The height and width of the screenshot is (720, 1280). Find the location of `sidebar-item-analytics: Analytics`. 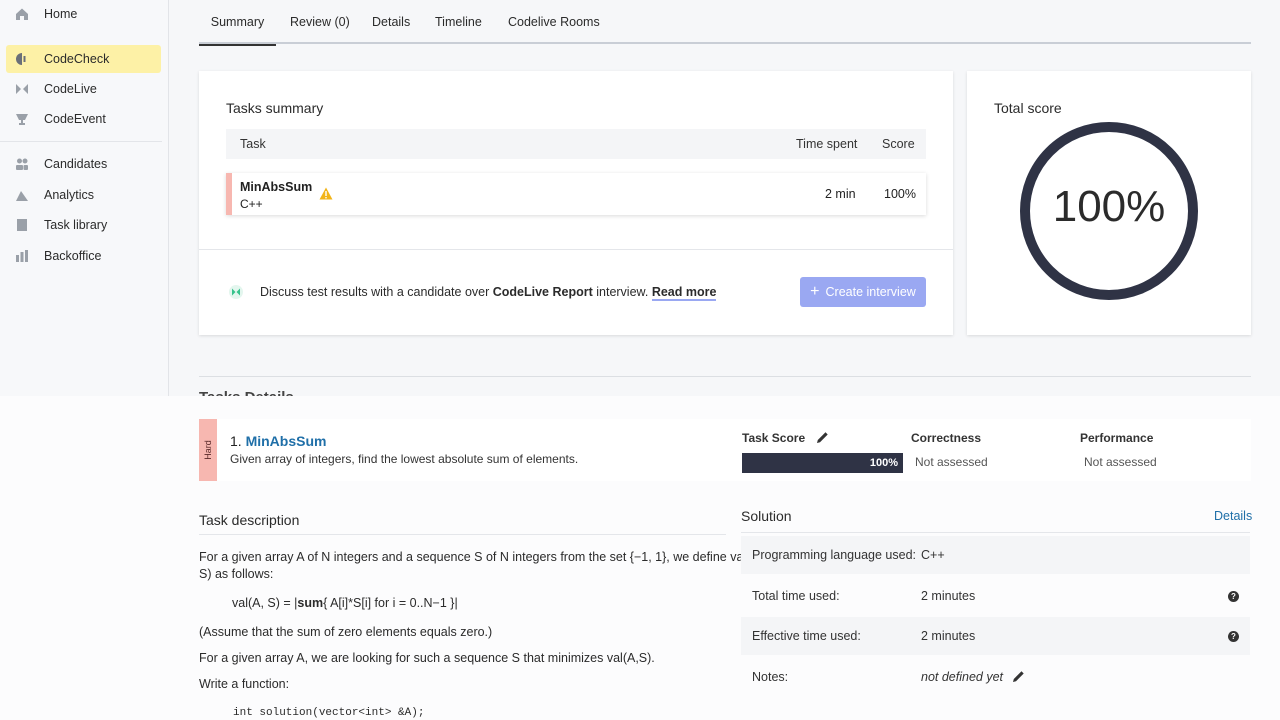

sidebar-item-analytics: Analytics is located at coordinates (83, 195).